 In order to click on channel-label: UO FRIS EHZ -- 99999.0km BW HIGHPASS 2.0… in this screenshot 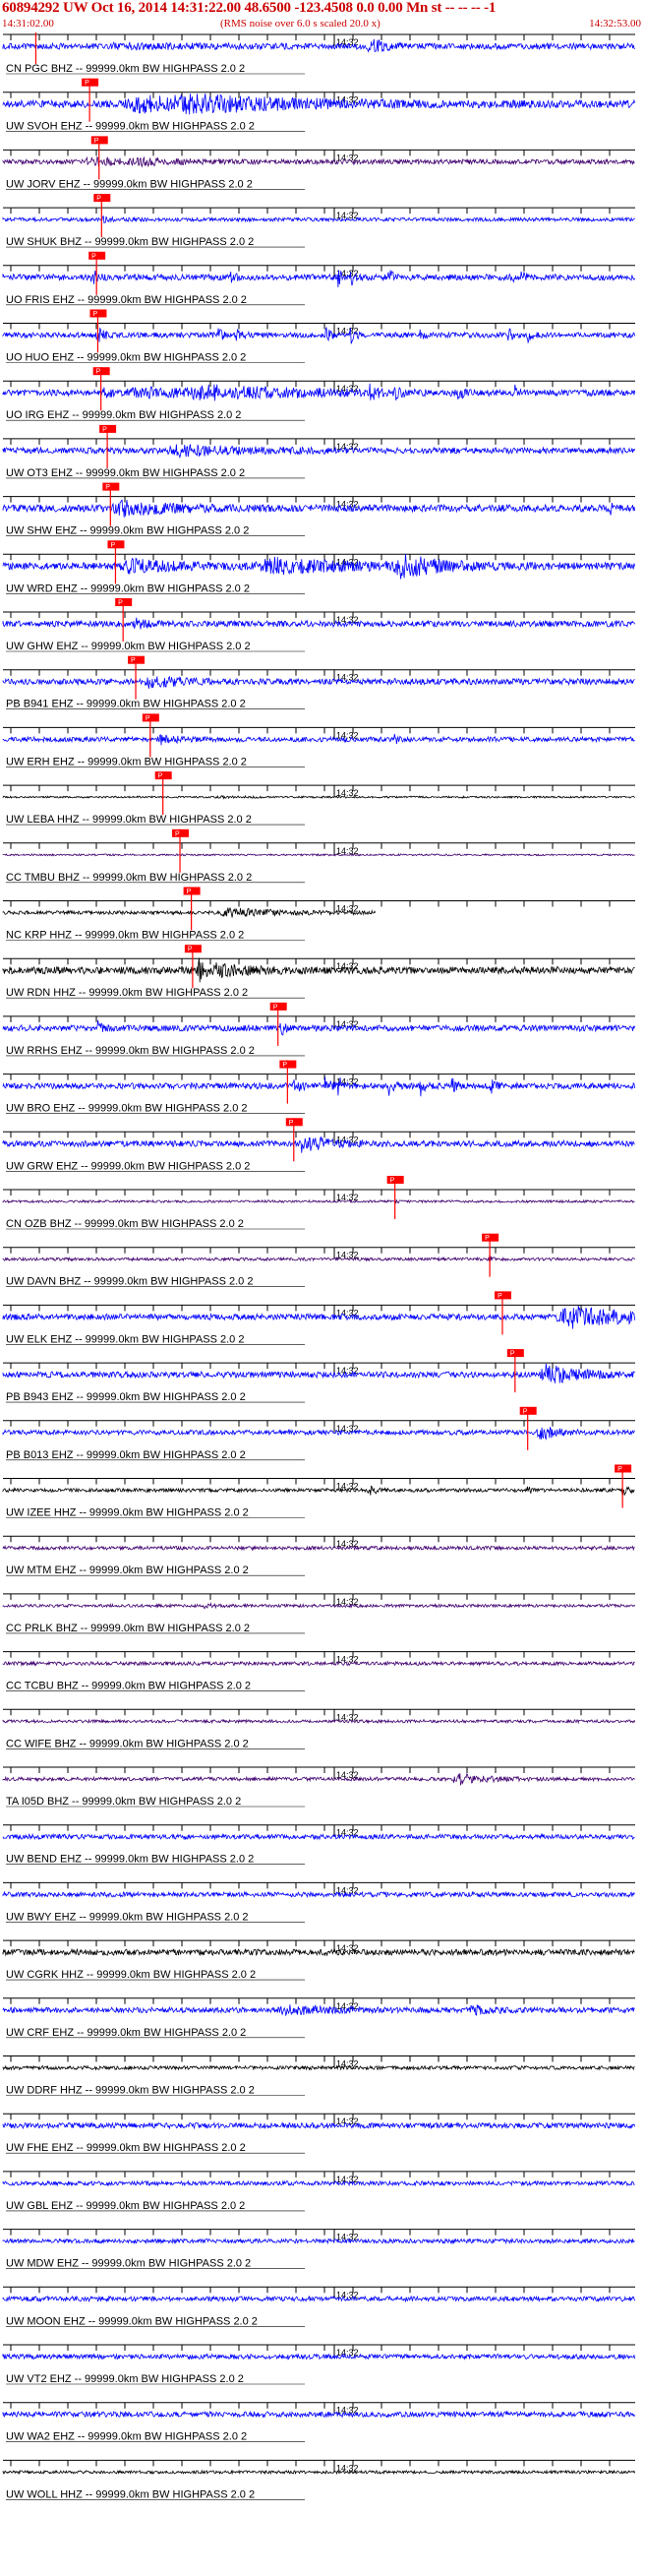, I will do `click(126, 300)`.